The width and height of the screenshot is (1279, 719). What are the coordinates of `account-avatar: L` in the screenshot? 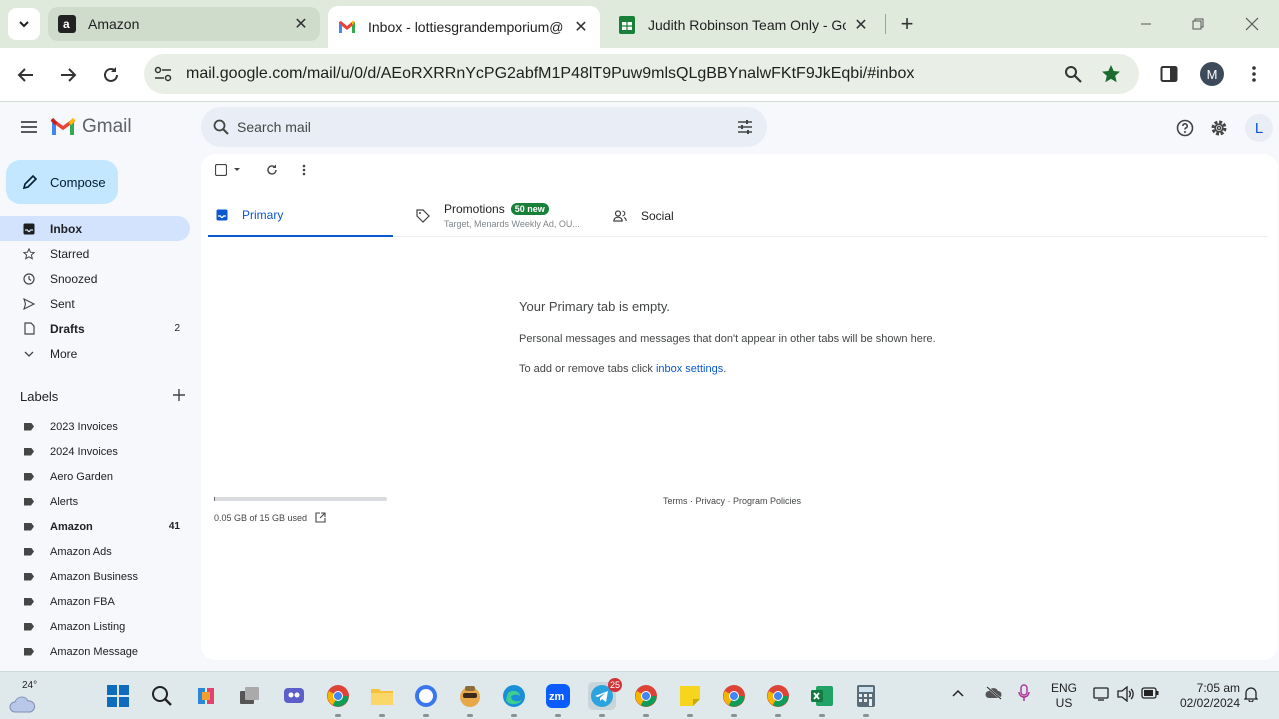 It's located at (1259, 128).